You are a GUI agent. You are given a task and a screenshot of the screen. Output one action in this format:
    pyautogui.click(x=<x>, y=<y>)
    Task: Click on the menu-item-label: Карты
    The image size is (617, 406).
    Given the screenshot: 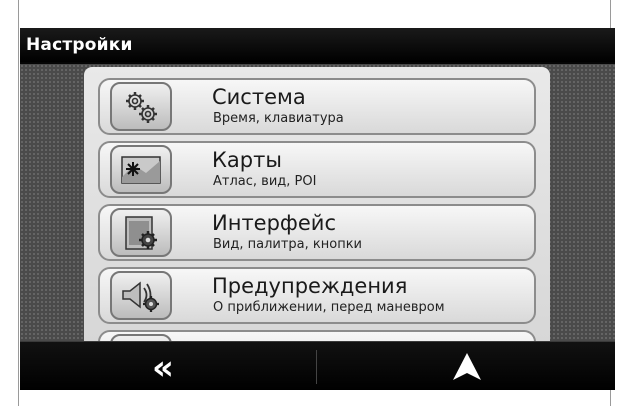 What is the action you would take?
    pyautogui.click(x=247, y=160)
    